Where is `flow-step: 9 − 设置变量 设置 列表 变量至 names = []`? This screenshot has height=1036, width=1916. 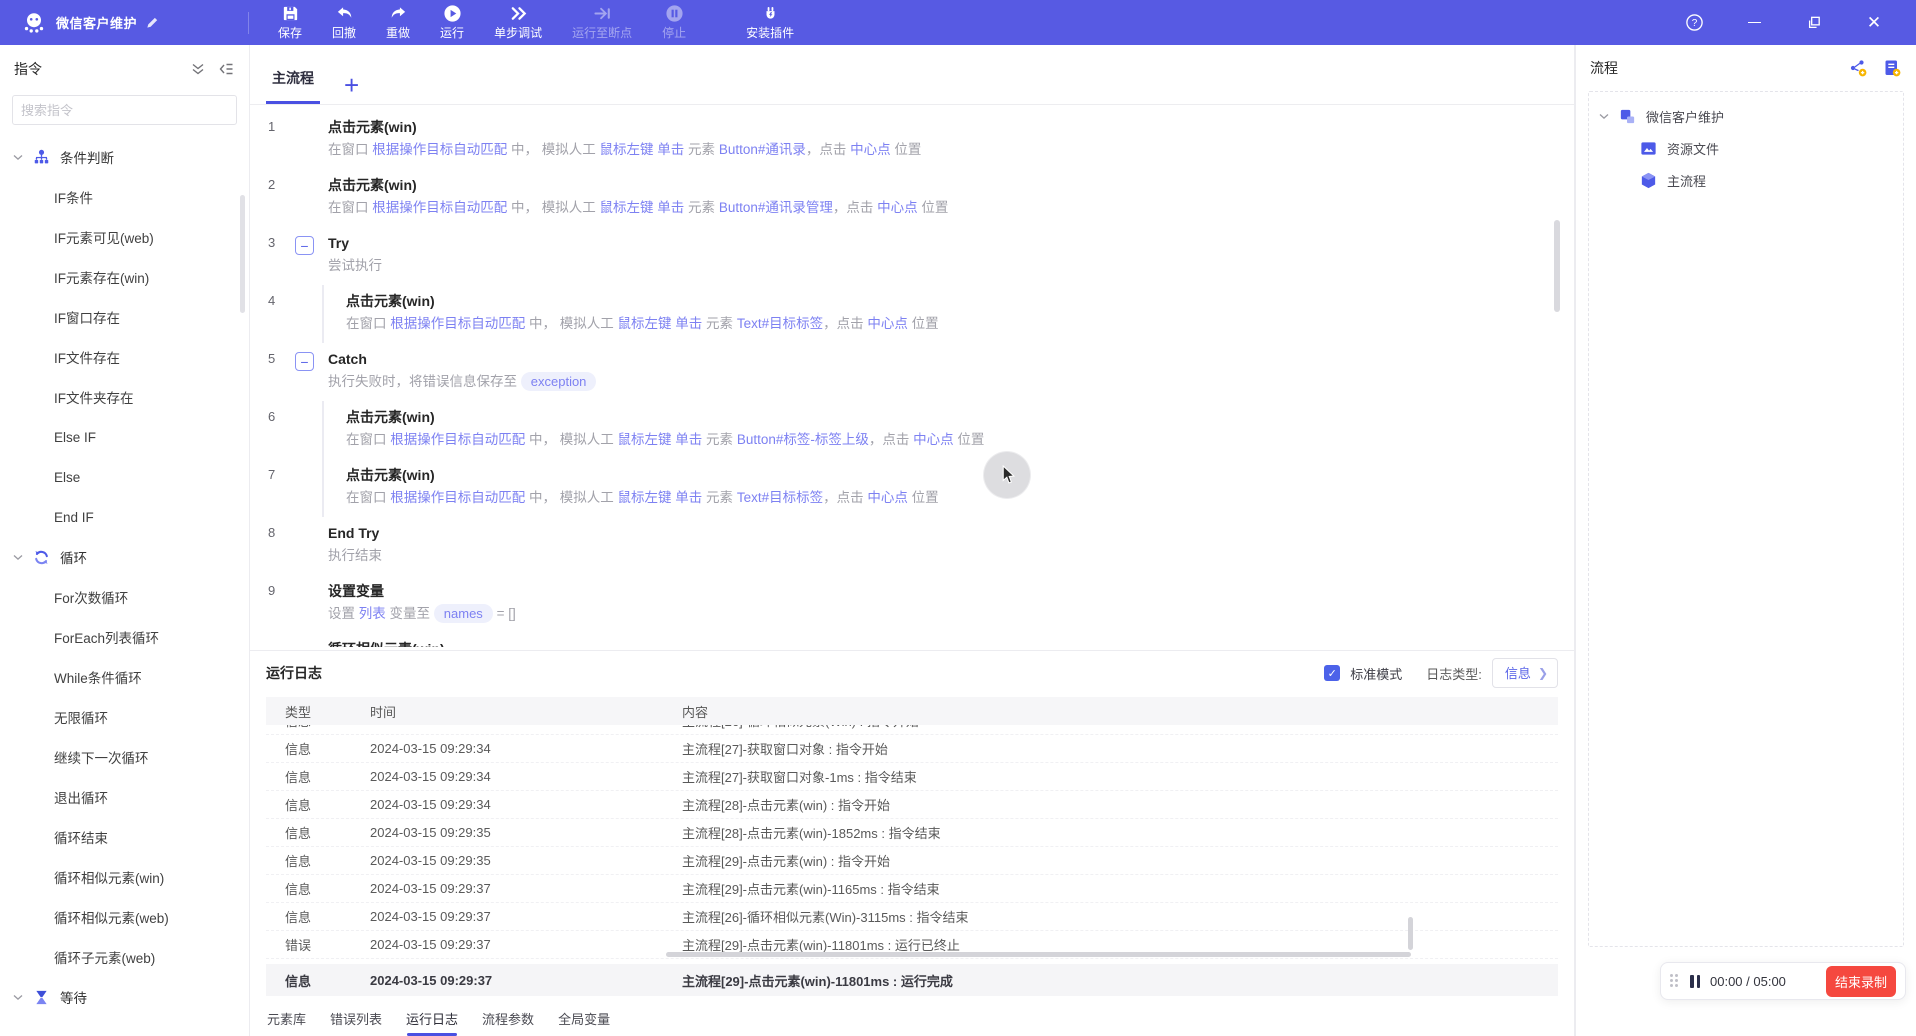
flow-step: 9 − 设置变量 设置 列表 变量至 names = [] is located at coordinates (912, 604).